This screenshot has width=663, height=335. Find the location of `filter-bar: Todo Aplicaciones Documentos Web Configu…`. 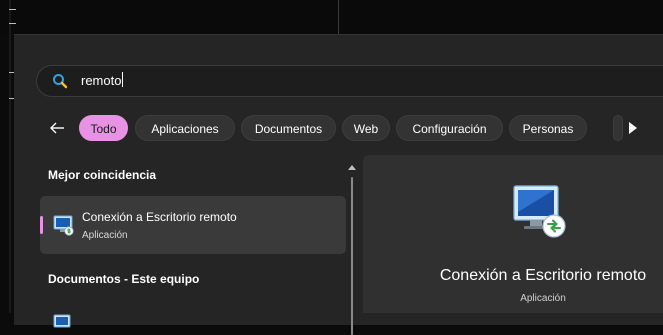

filter-bar: Todo Aplicaciones Documentos Web Configu… is located at coordinates (349, 128).